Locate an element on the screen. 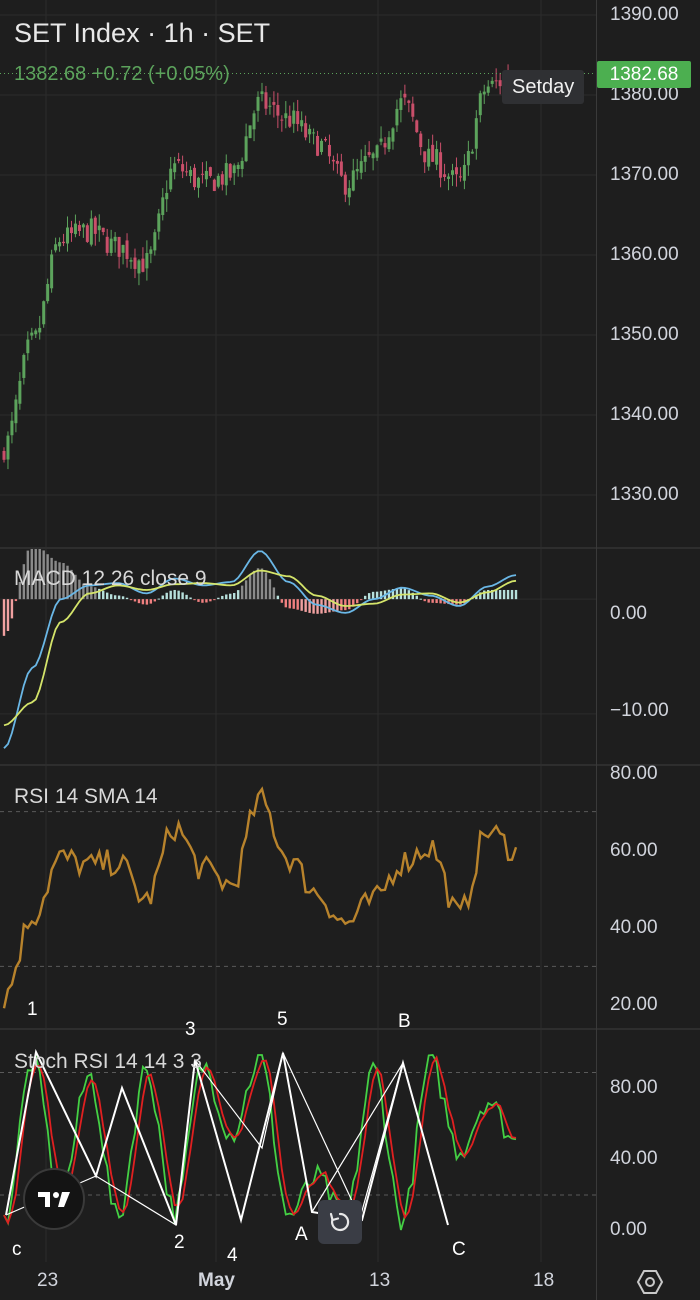 This screenshot has height=1300, width=700. symbol-title: SET Index · 1h · SET is located at coordinates (142, 33).